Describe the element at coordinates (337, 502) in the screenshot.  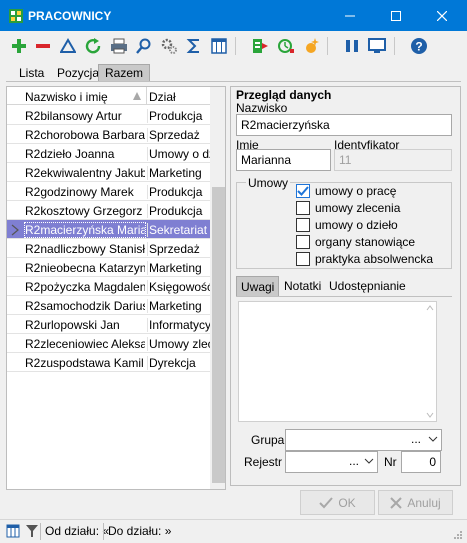
I see `ok-button: OK` at that location.